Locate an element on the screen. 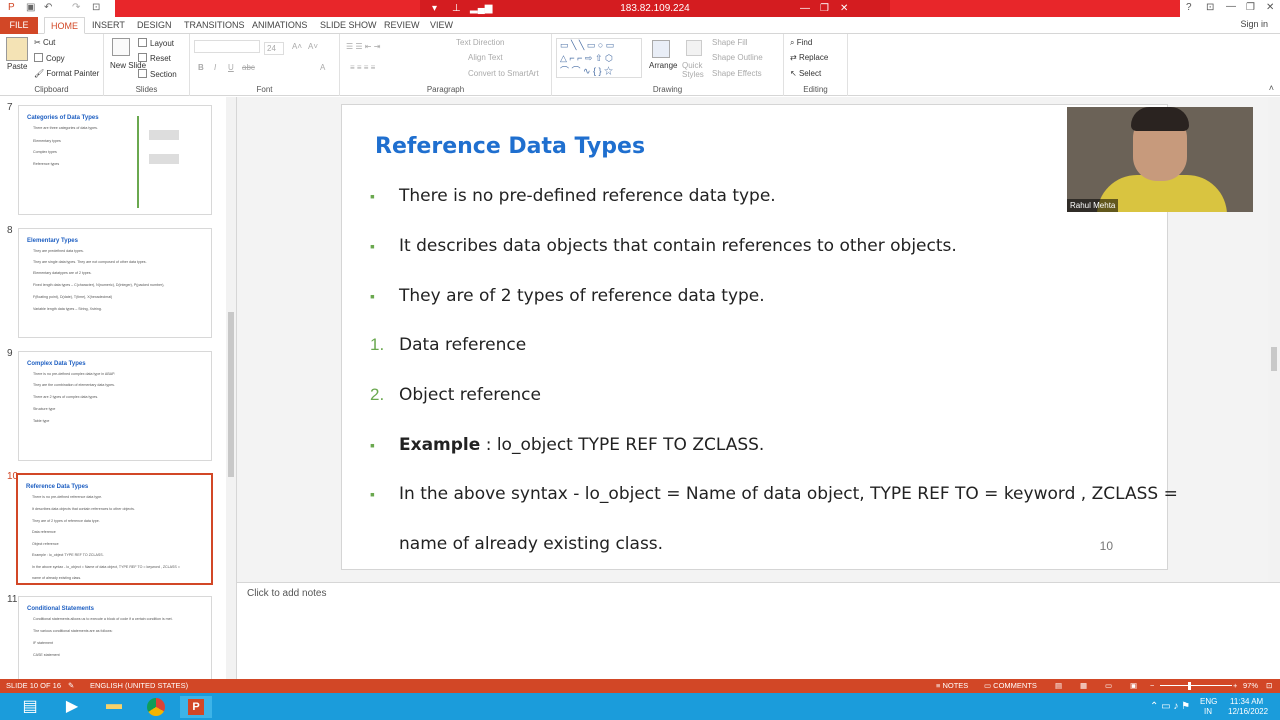  clock-time: 11:34 AM is located at coordinates (1246, 701).